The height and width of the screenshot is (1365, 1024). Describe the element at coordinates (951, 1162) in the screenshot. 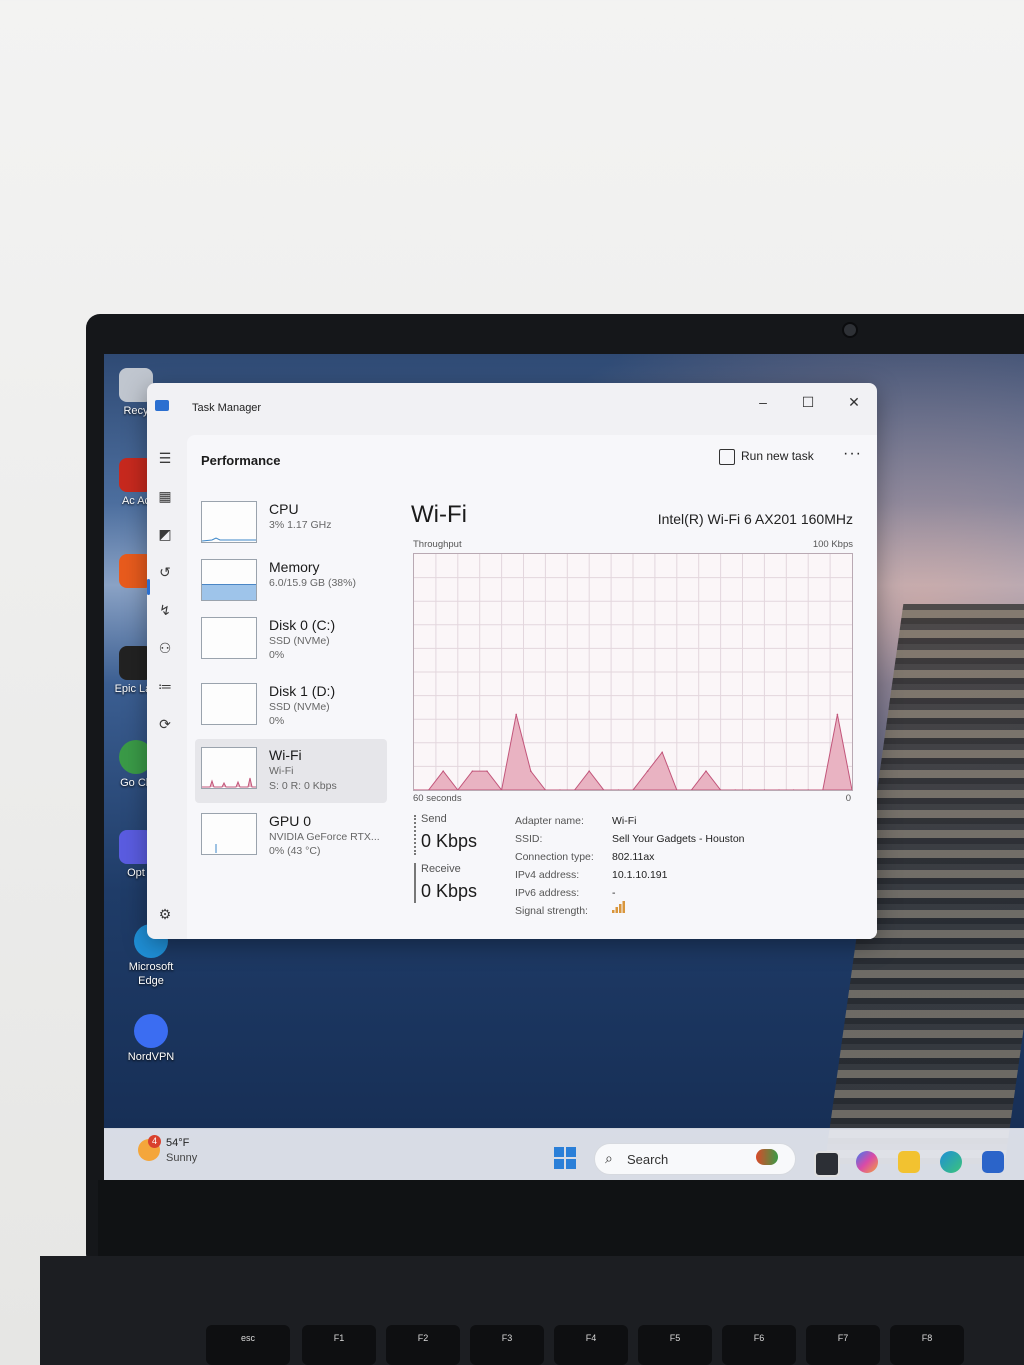

I see `edge-icon` at that location.